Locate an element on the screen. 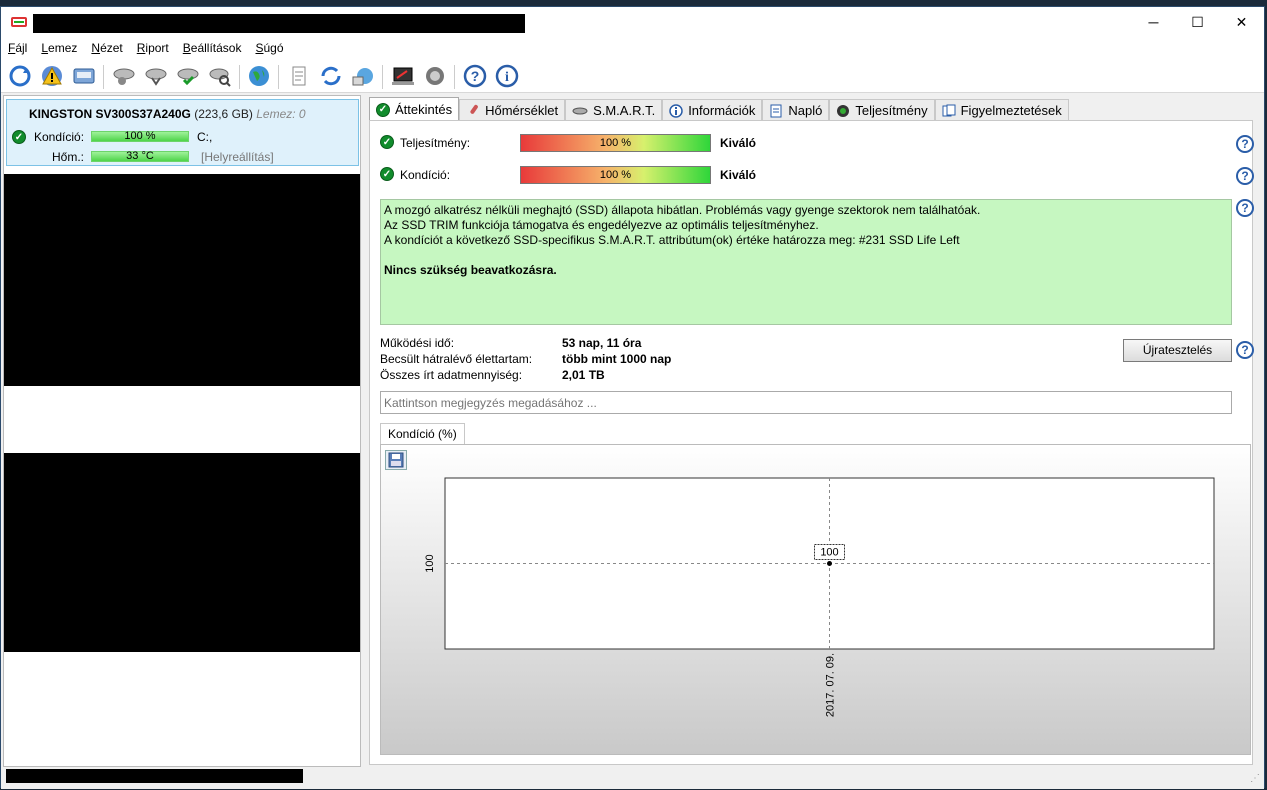  condition-status: Kiváló is located at coordinates (738, 175).